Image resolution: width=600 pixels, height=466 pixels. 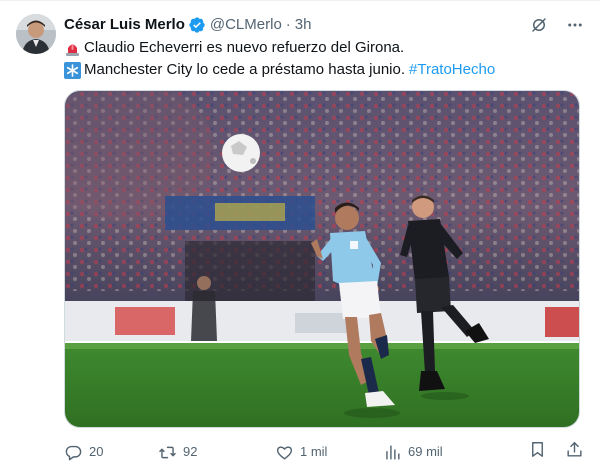 What do you see at coordinates (575, 25) in the screenshot?
I see `more-icon` at bounding box center [575, 25].